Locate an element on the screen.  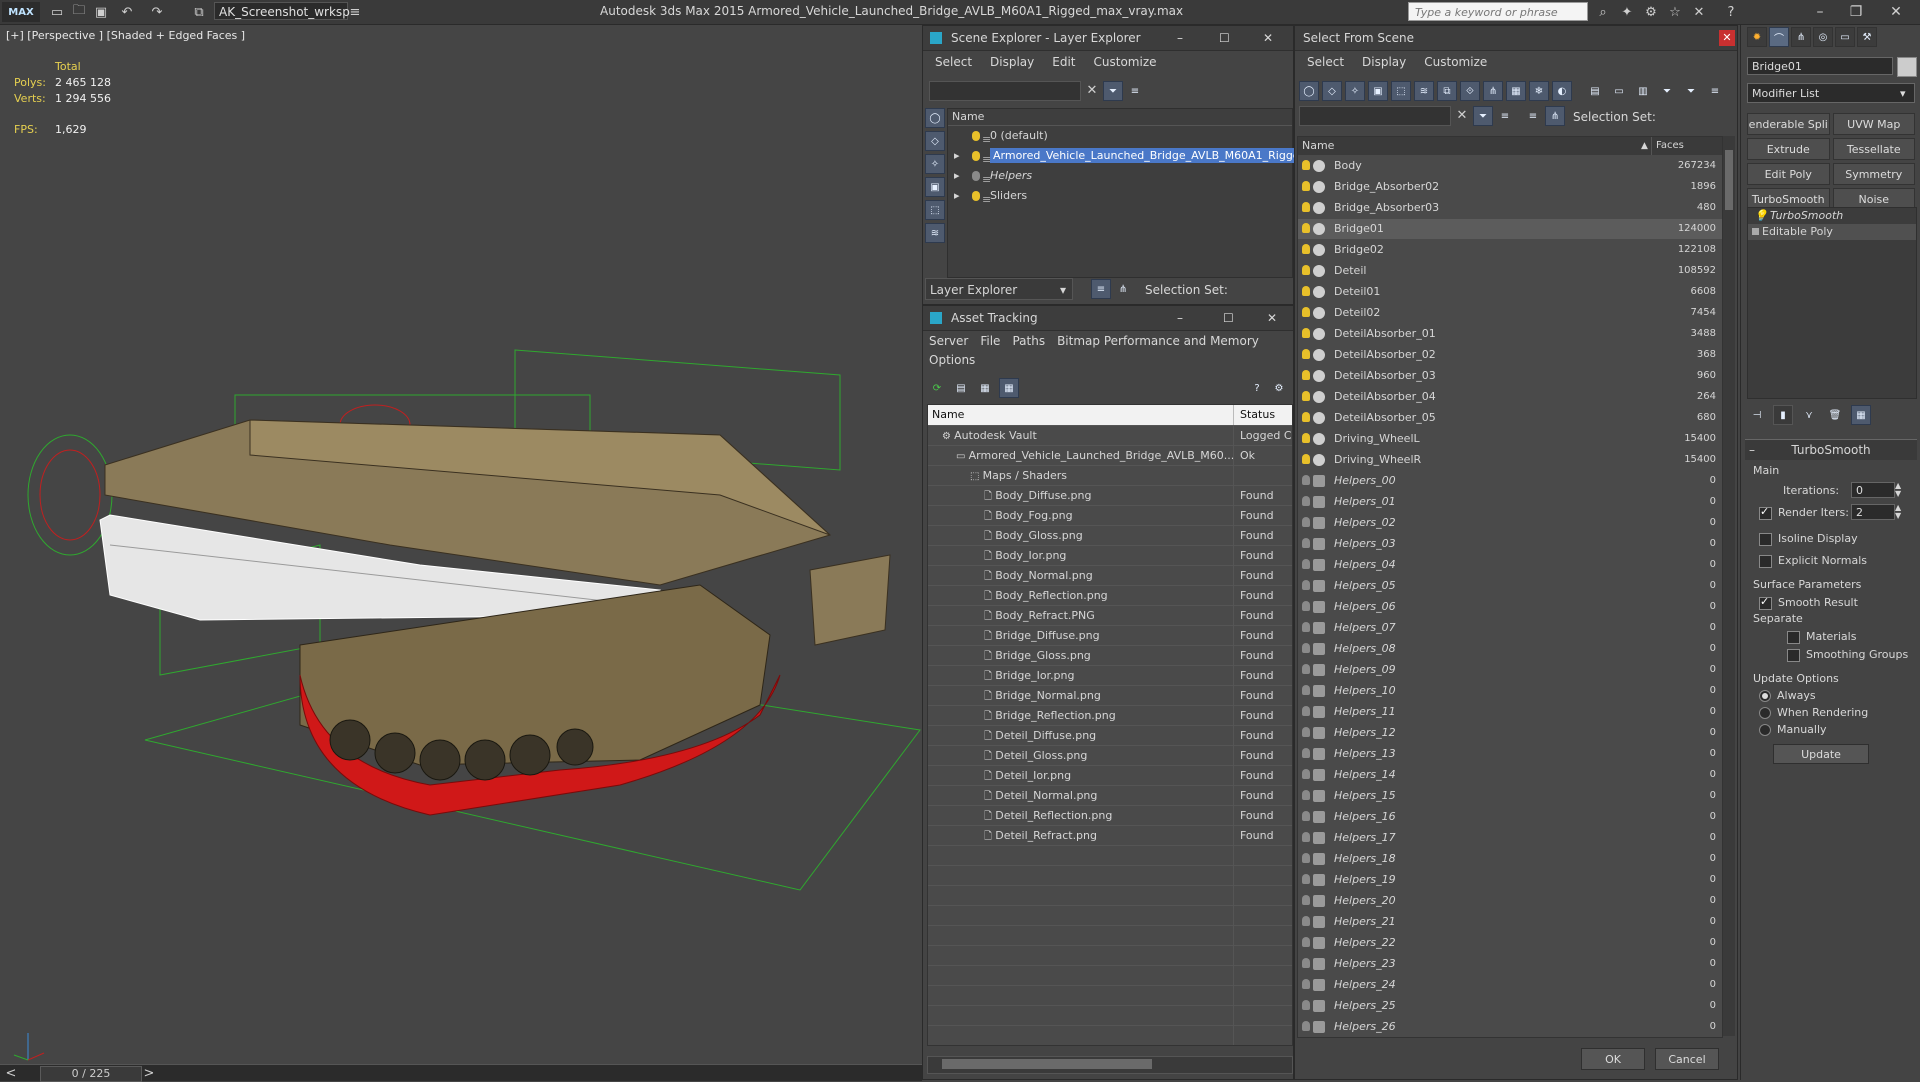
subscription-icon: ✦ is located at coordinates (1627, 12).